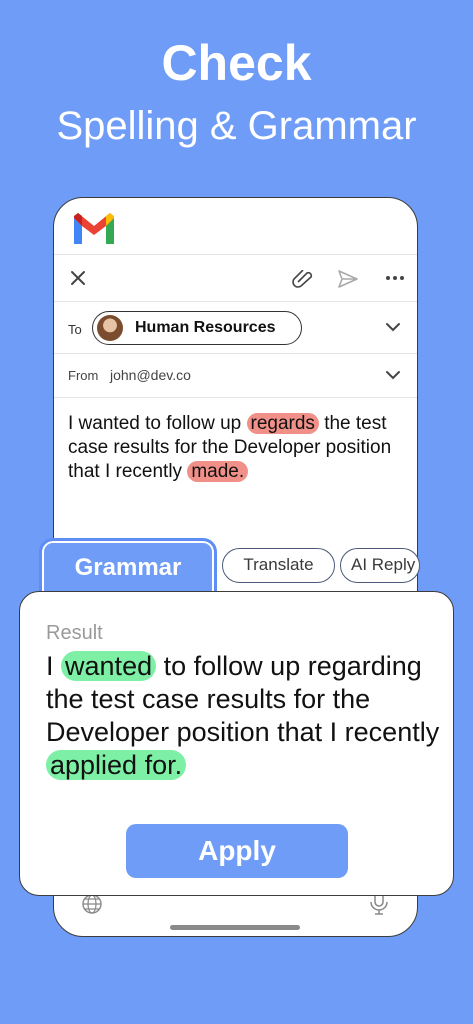 The image size is (473, 1024). I want to click on recipient-chip: Human Resources, so click(197, 328).